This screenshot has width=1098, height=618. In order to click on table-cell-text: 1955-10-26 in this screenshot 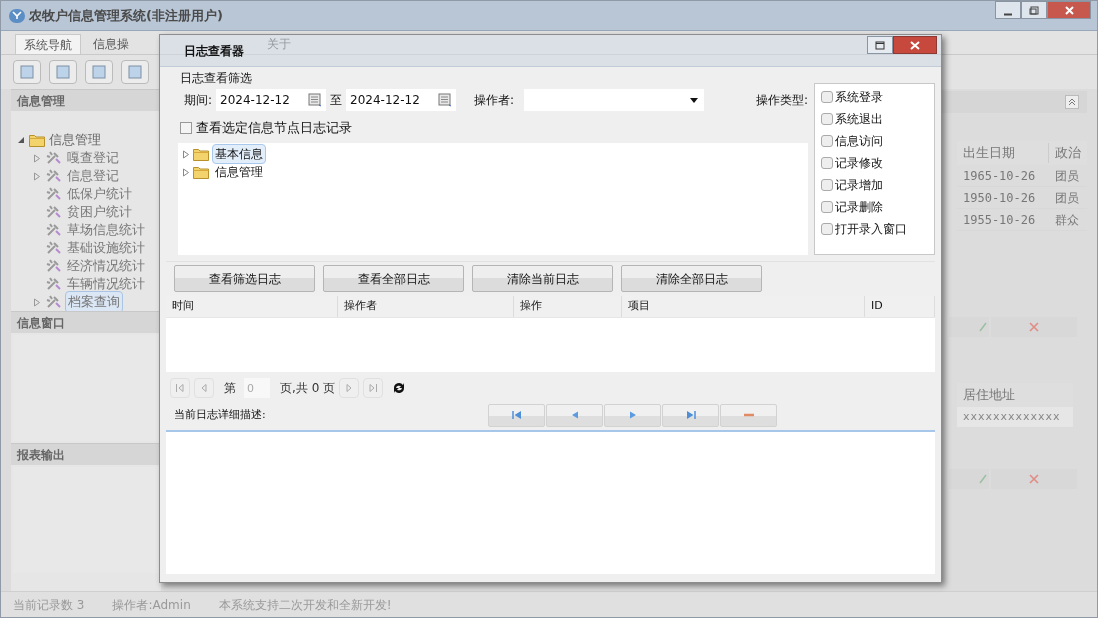, I will do `click(999, 220)`.